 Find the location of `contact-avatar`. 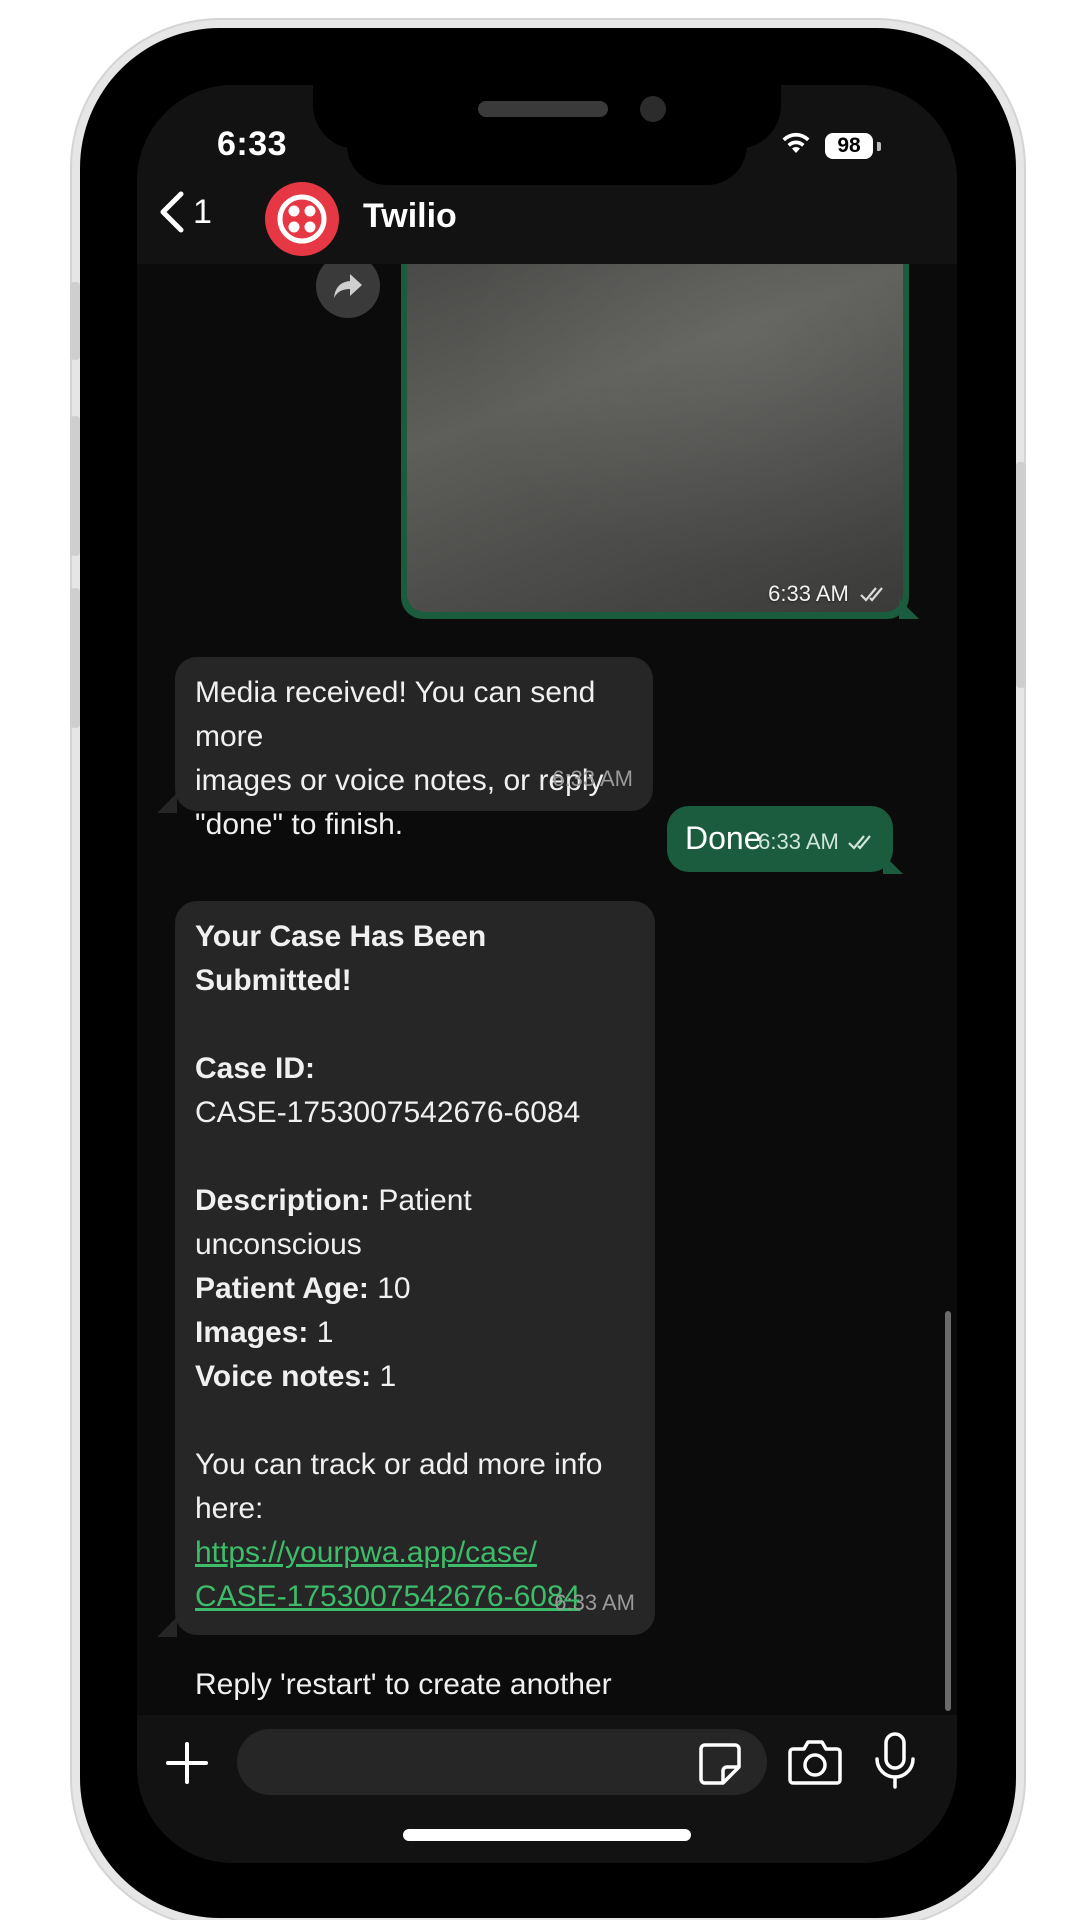

contact-avatar is located at coordinates (302, 219).